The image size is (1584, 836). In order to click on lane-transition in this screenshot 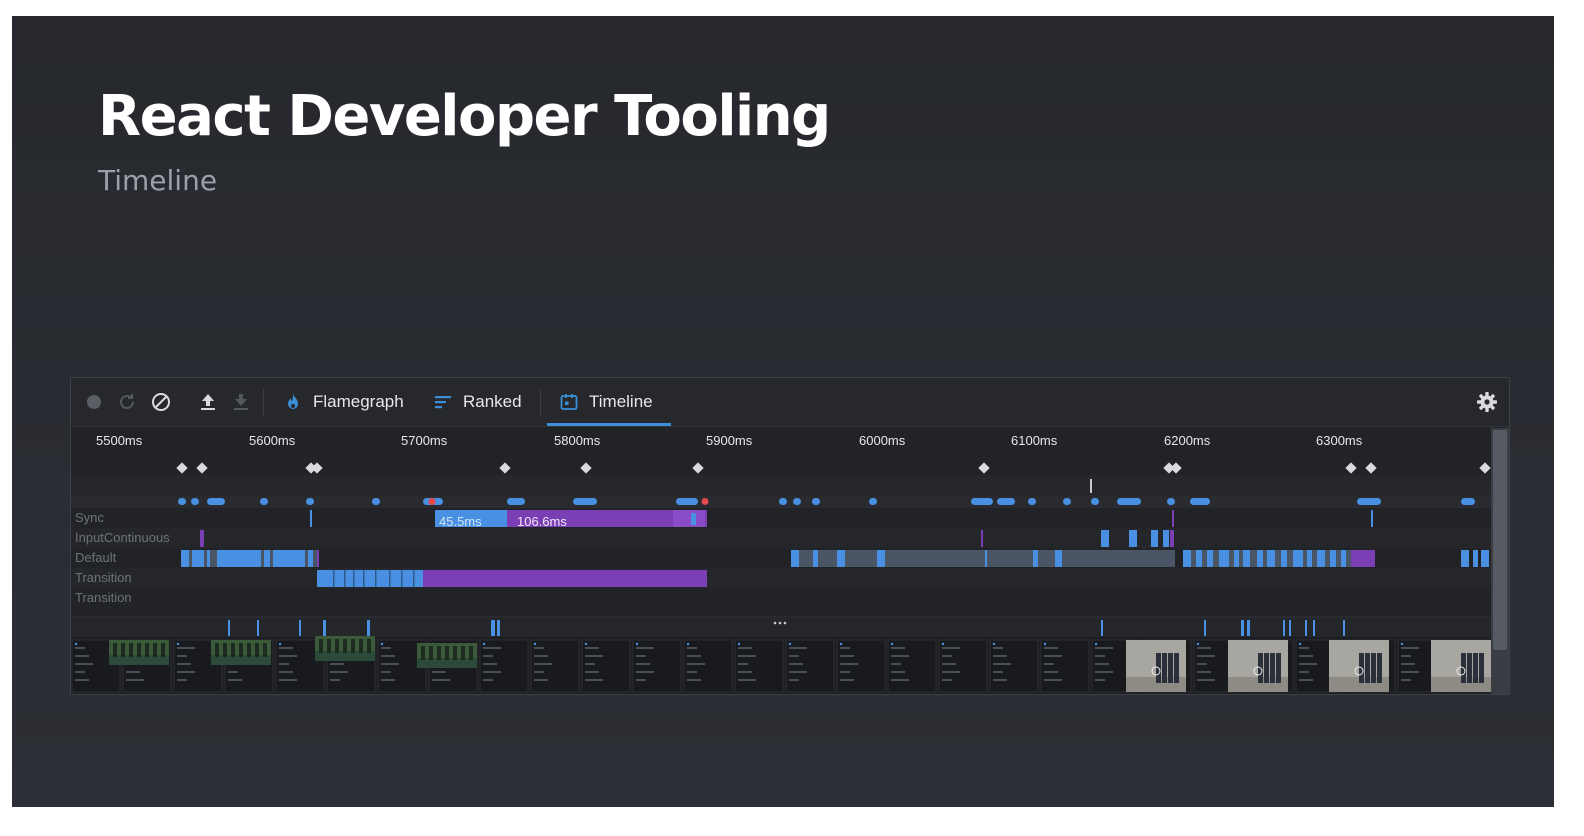, I will do `click(781, 598)`.